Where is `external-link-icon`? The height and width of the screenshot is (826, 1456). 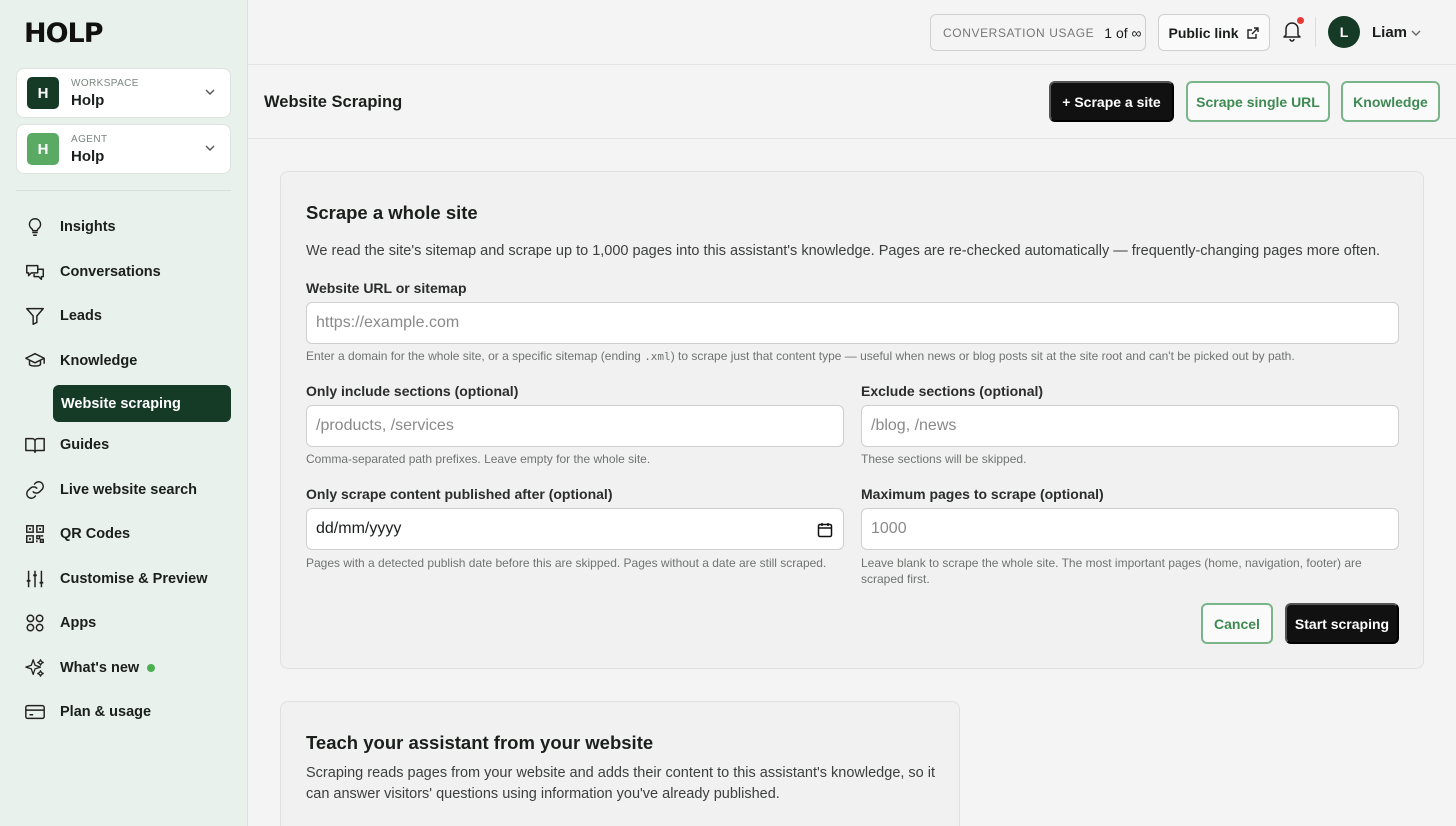 external-link-icon is located at coordinates (1252, 32).